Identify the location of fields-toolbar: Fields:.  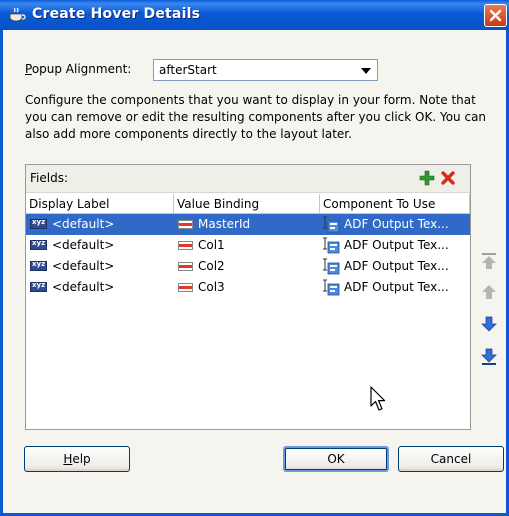
(248, 179).